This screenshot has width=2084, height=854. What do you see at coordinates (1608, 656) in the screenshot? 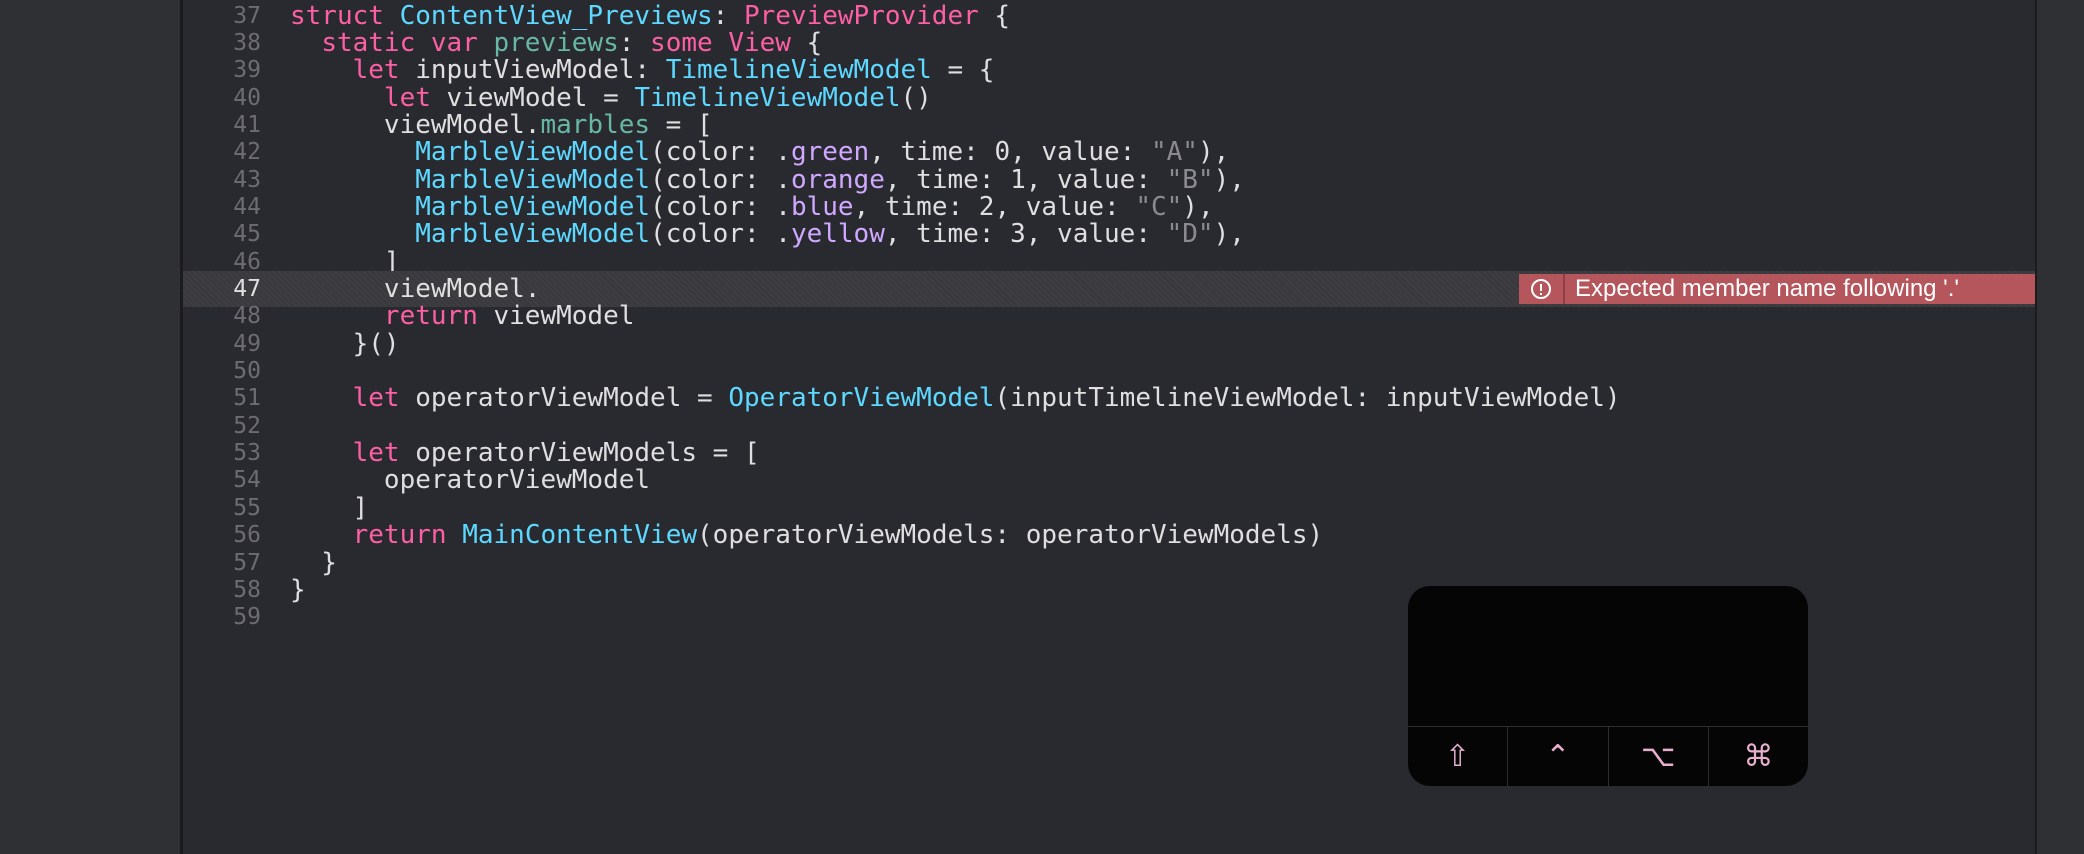
I see `keypad-display` at bounding box center [1608, 656].